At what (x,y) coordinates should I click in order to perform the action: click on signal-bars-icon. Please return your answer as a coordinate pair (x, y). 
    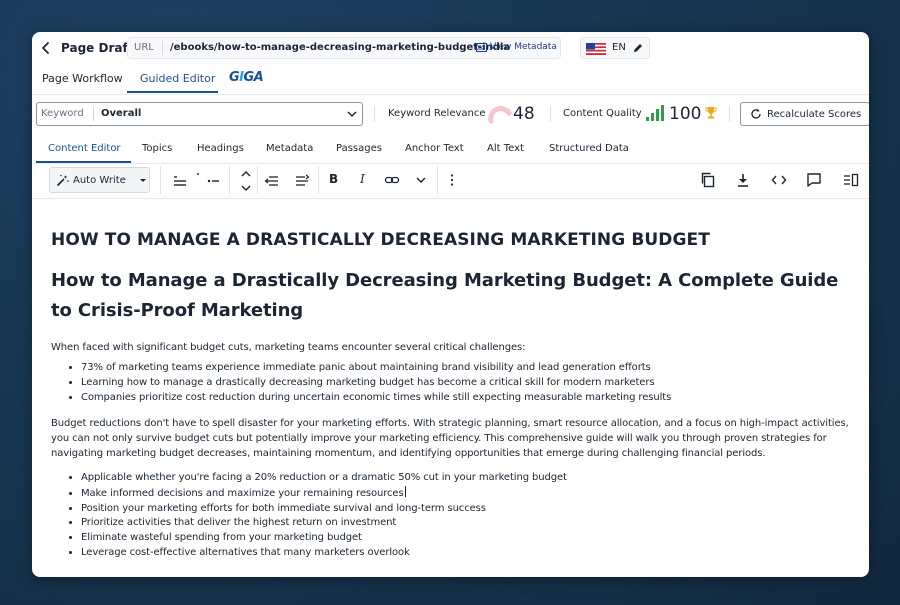
    Looking at the image, I should click on (655, 113).